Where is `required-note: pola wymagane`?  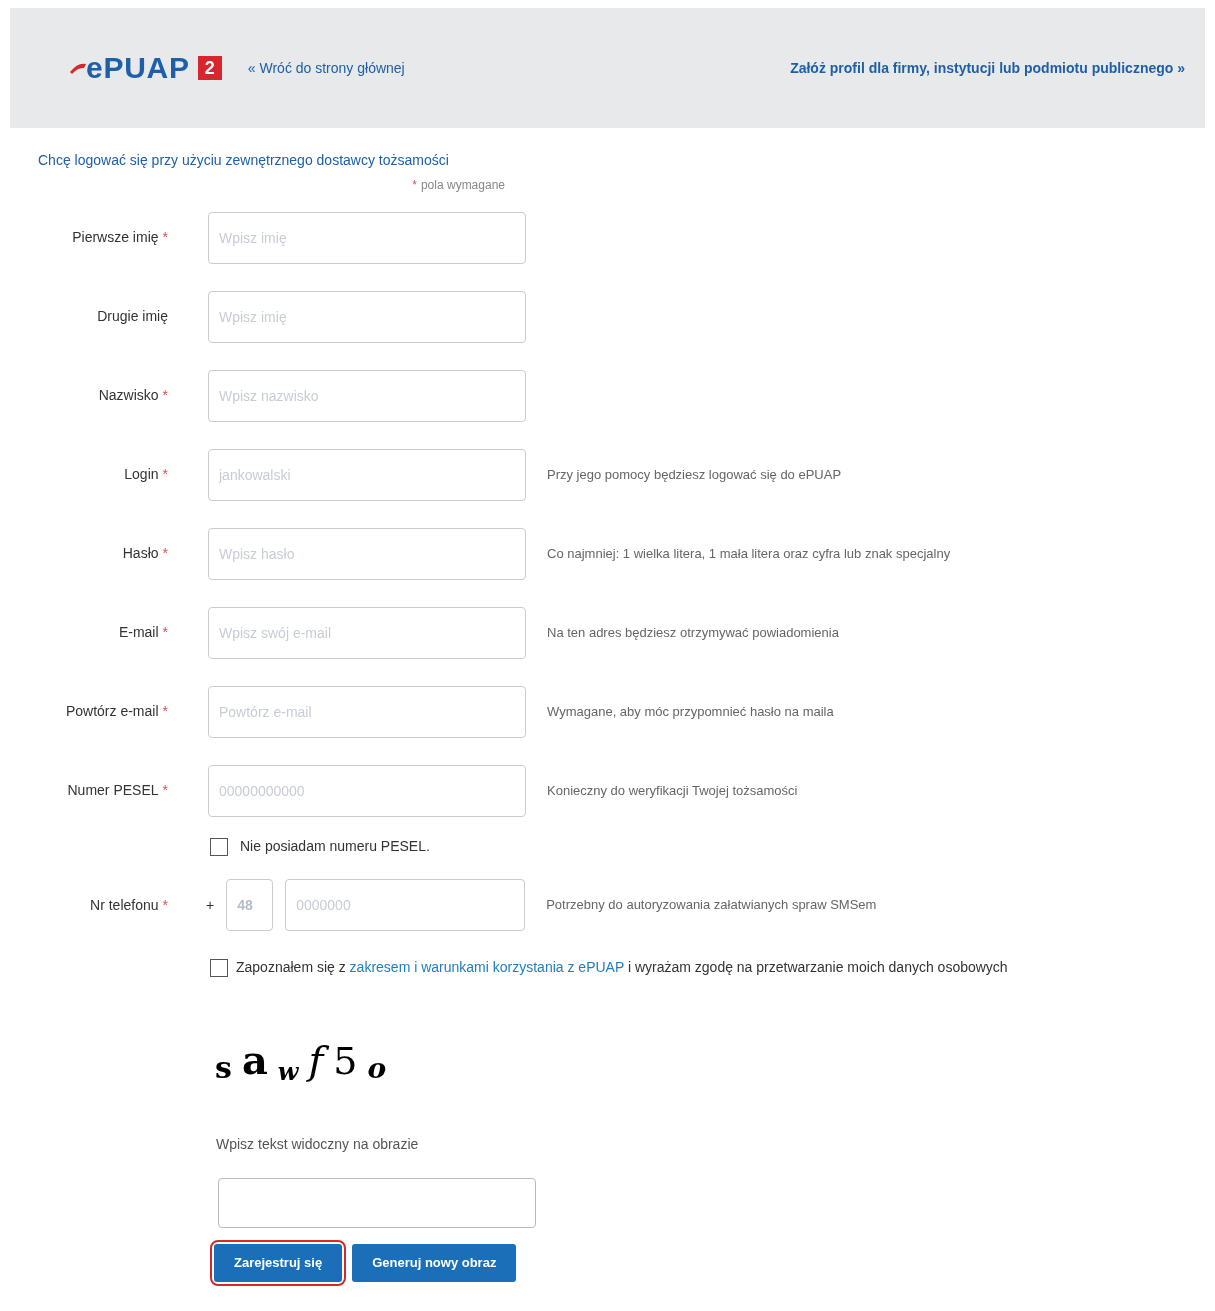
required-note: pola wymagane is located at coordinates (462, 185).